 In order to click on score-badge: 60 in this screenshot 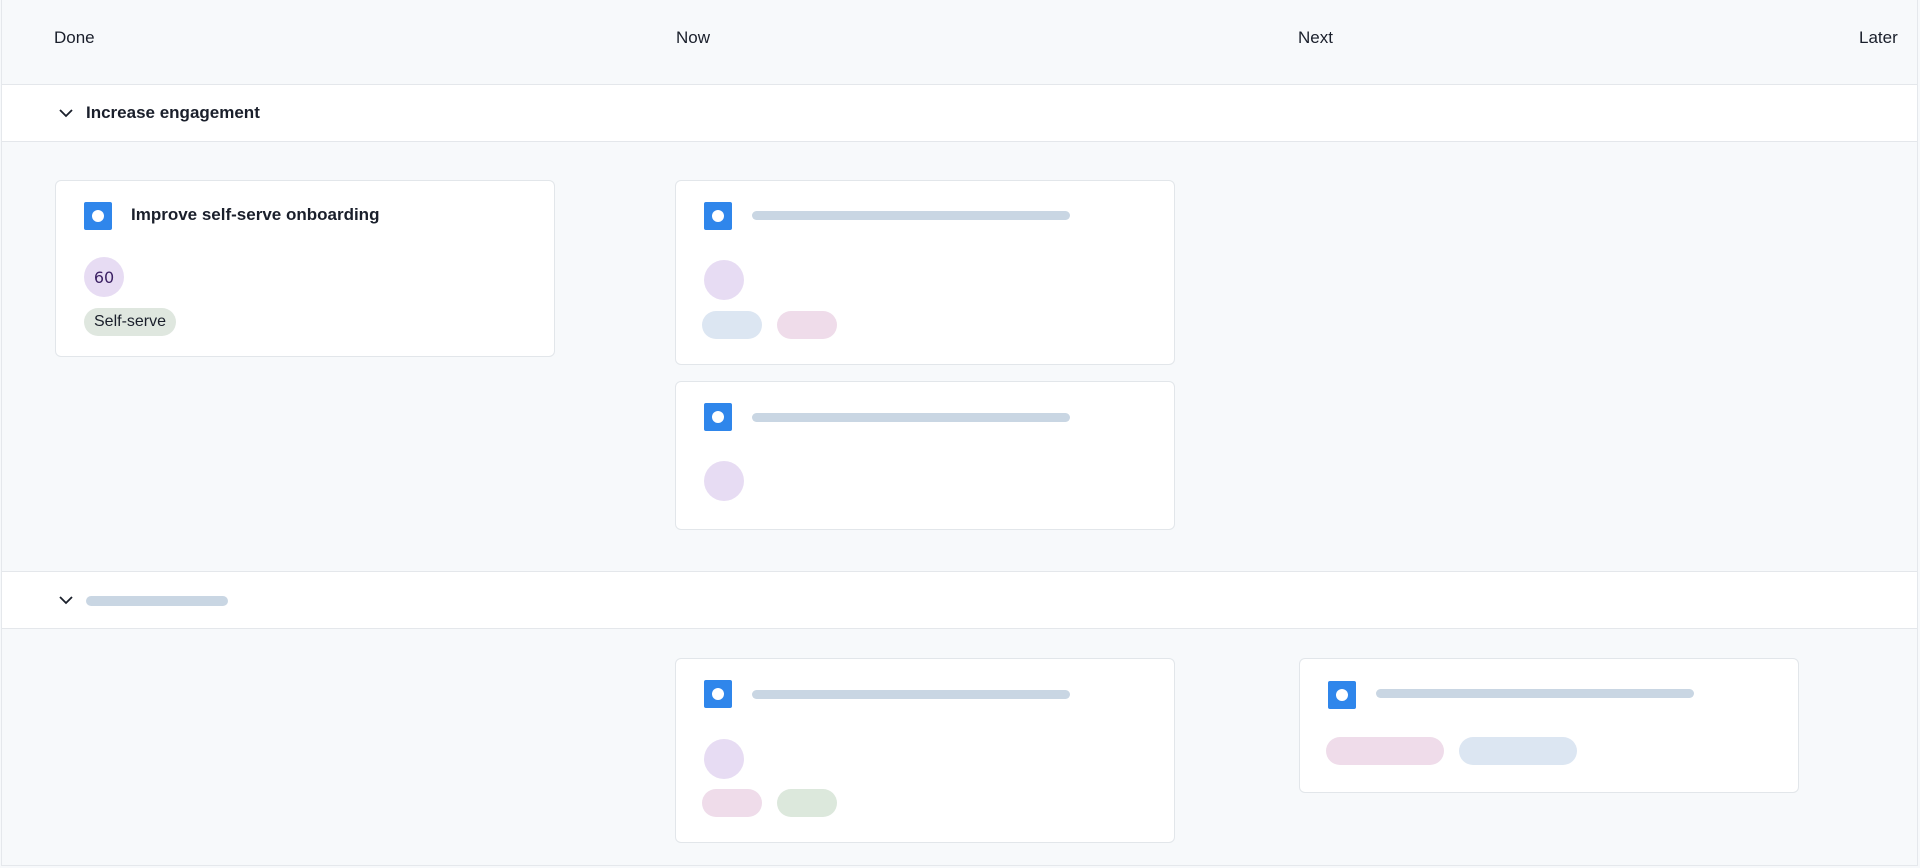, I will do `click(104, 277)`.